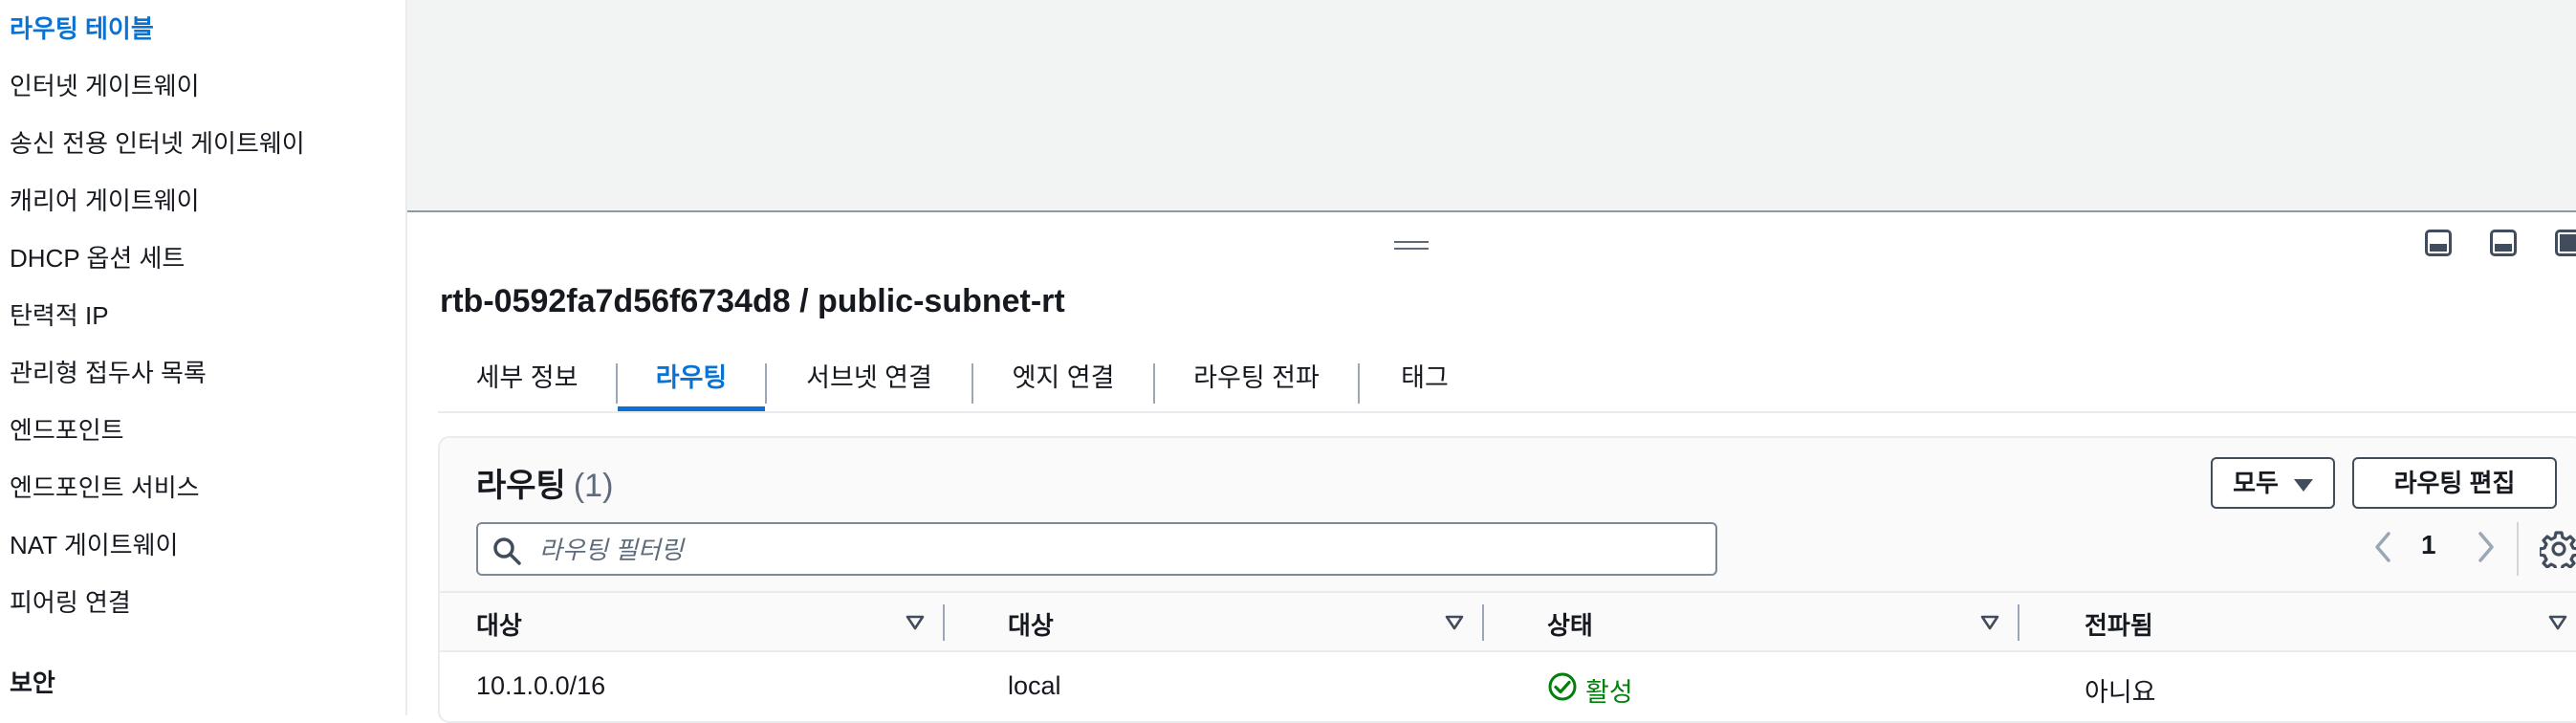 The height and width of the screenshot is (723, 2576). I want to click on column-header-target: 대상, so click(1031, 624).